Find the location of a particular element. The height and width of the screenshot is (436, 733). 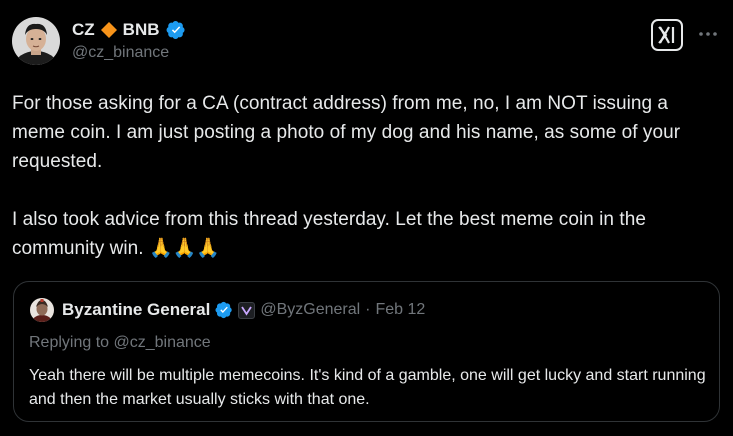

quoted-author-name: Byzantine General is located at coordinates (136, 310).